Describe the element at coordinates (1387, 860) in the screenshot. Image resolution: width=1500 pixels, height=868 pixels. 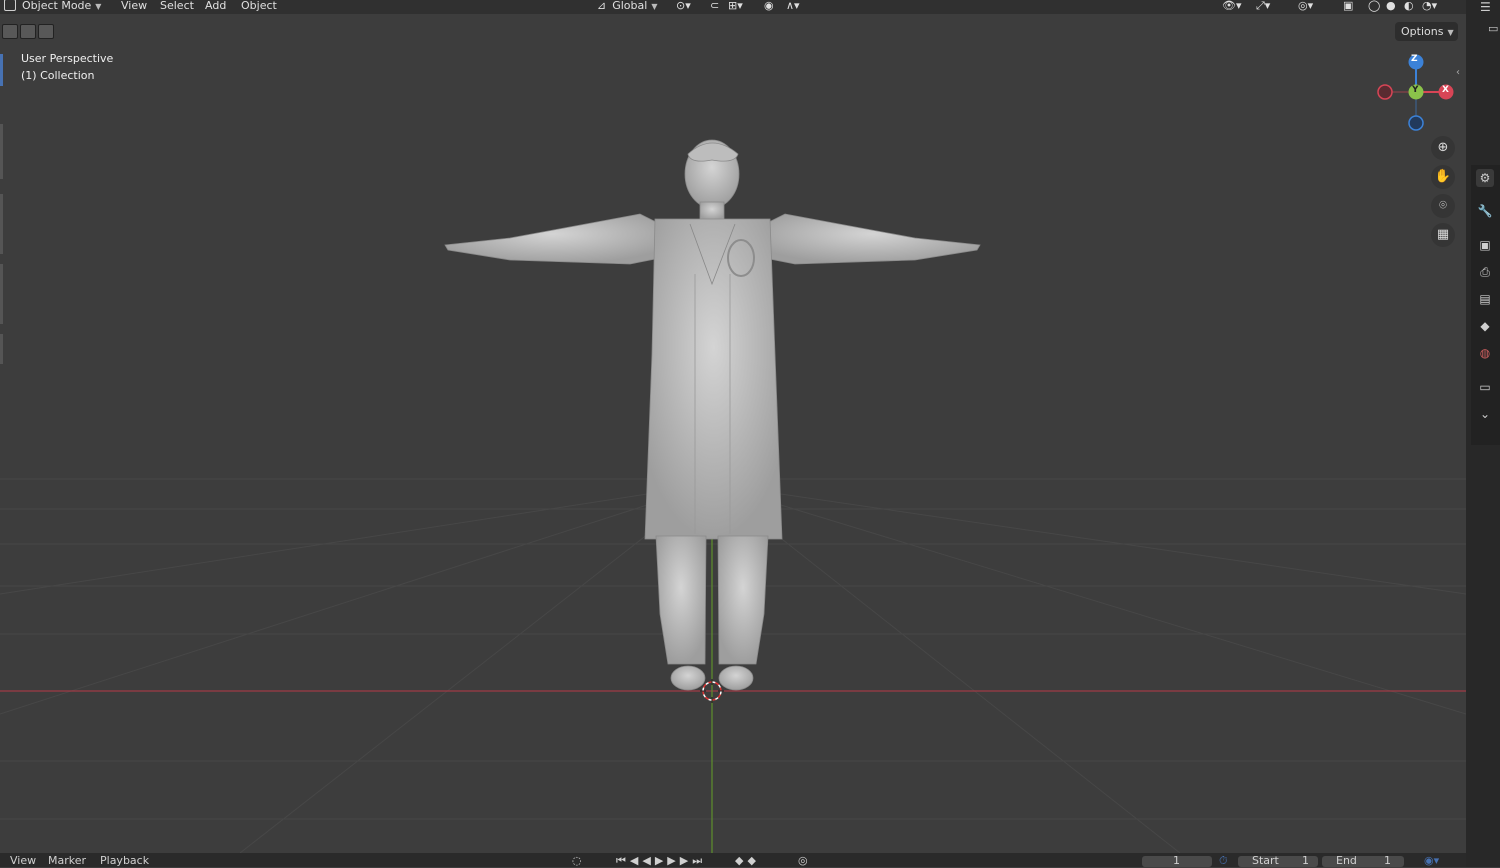
I see `end-value: 1` at that location.